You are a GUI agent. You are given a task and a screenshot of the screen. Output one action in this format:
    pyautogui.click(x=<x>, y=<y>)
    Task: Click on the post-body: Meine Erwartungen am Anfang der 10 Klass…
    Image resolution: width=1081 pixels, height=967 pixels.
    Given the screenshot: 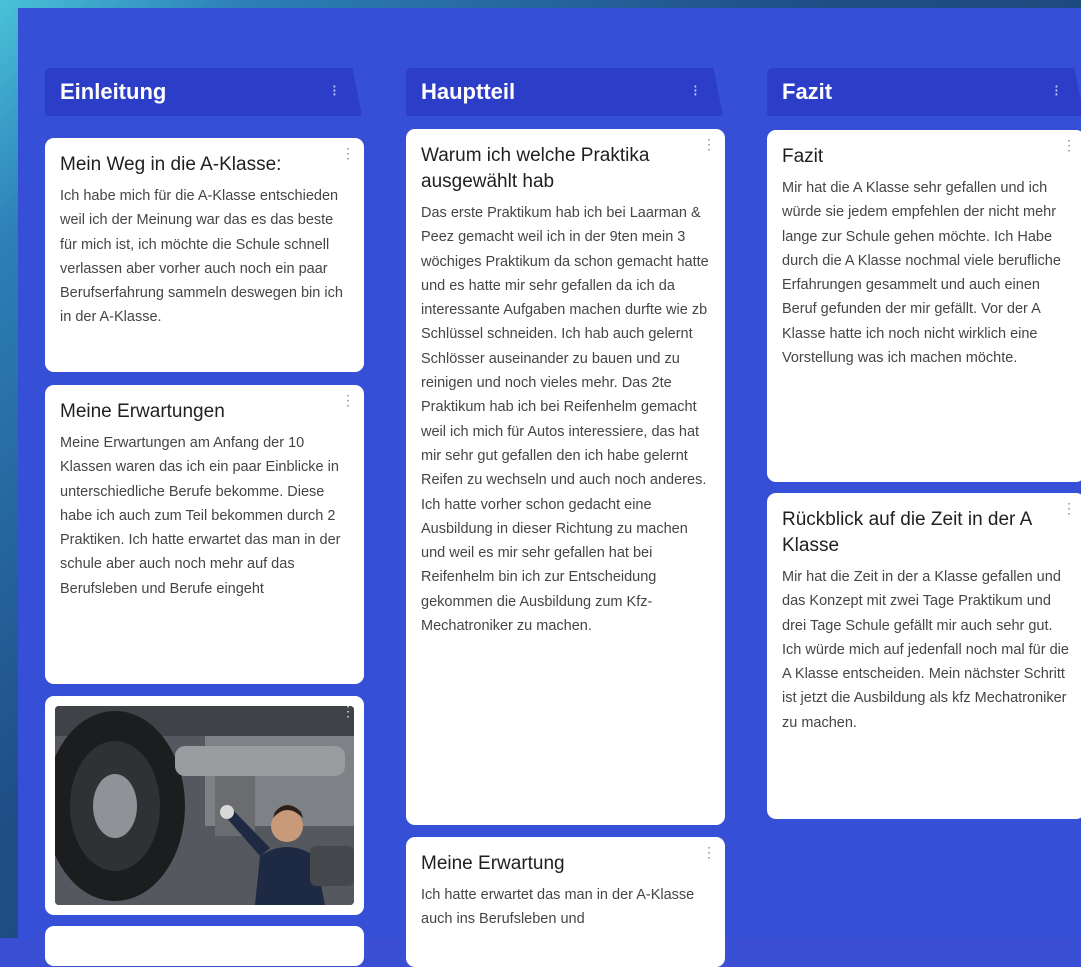 What is the action you would take?
    pyautogui.click(x=200, y=516)
    